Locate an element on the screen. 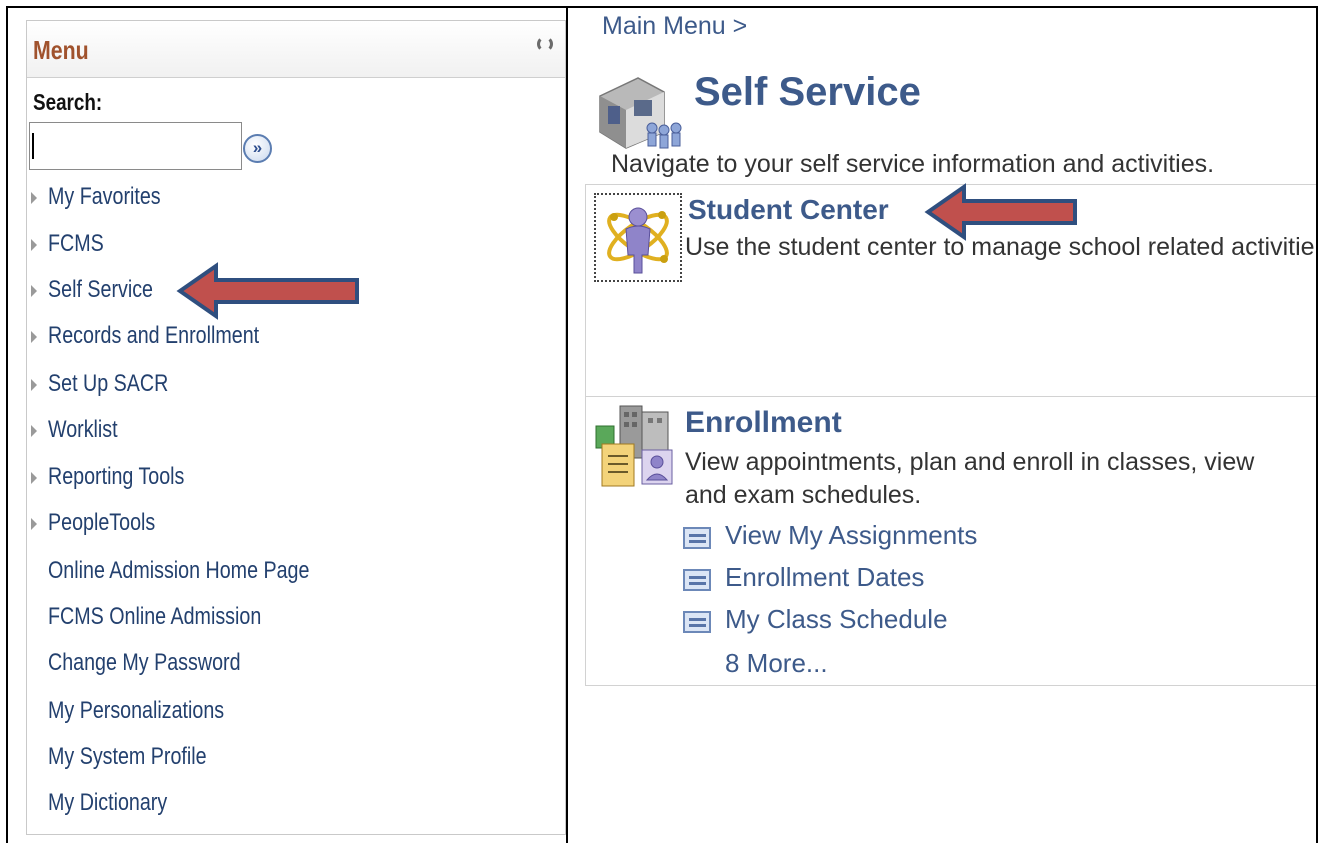  menu-item-change-my-password: Change My Password is located at coordinates (192, 664).